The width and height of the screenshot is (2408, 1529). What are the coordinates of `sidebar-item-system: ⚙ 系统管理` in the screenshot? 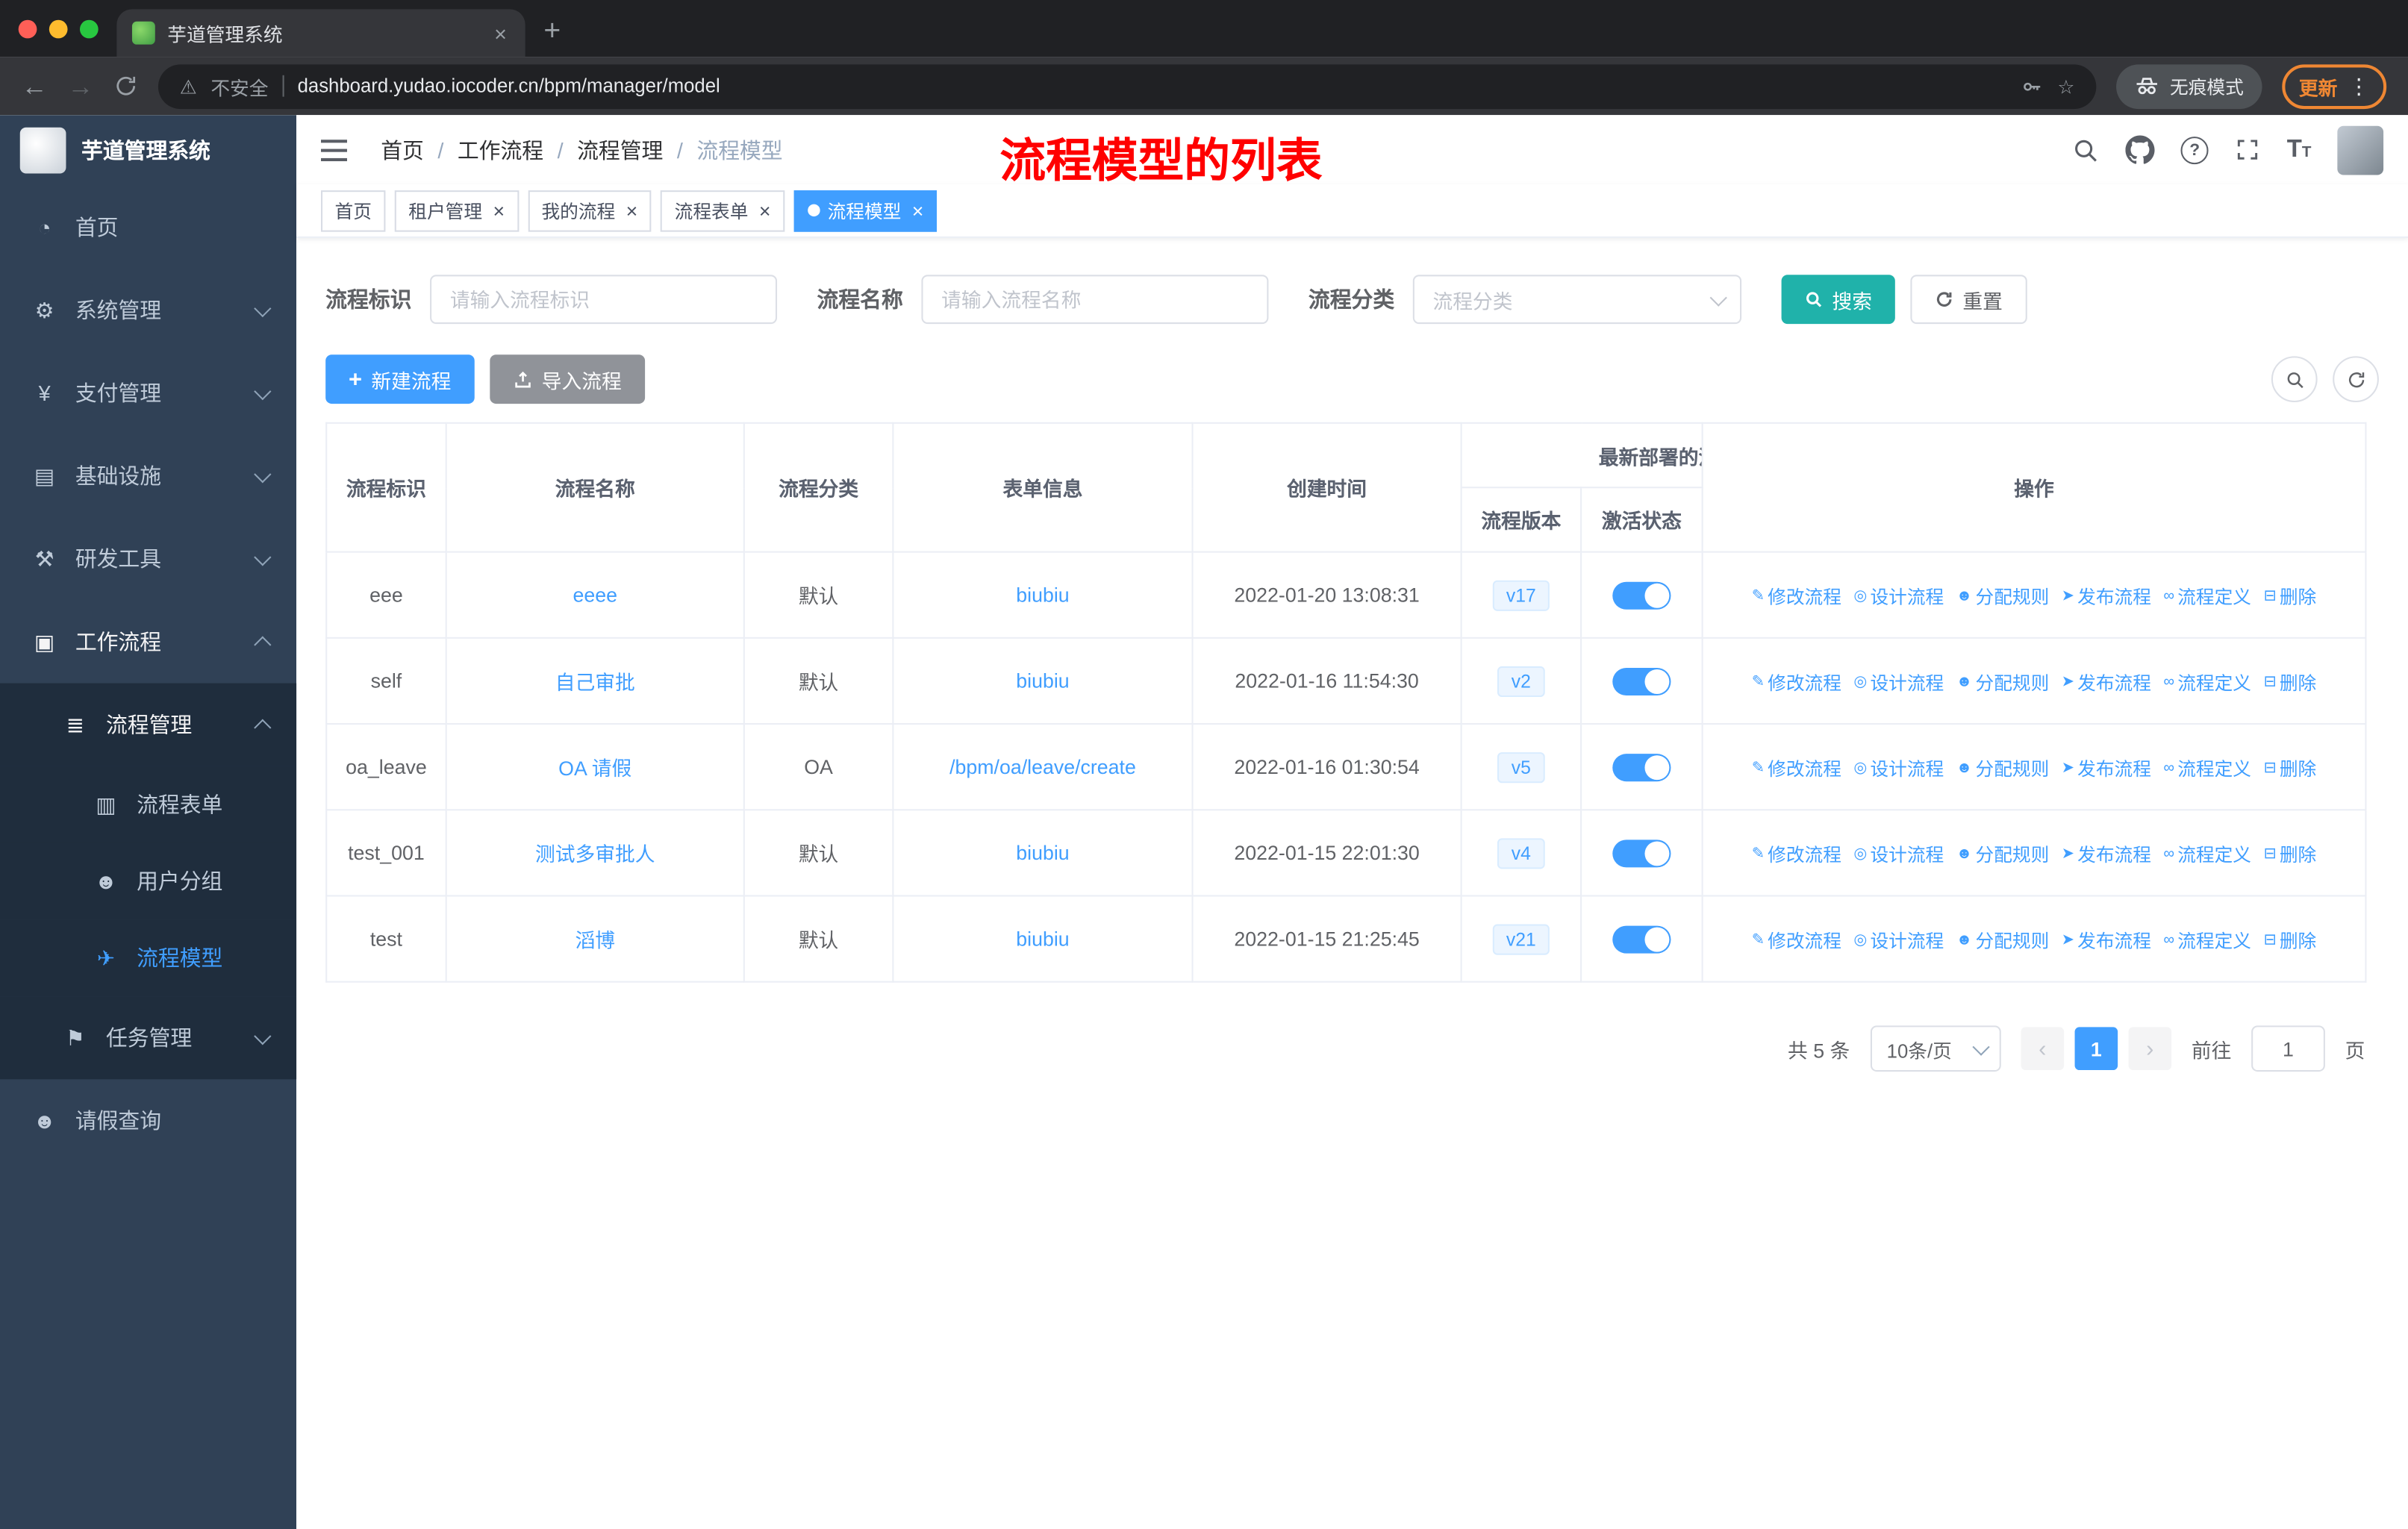 It's located at (148, 310).